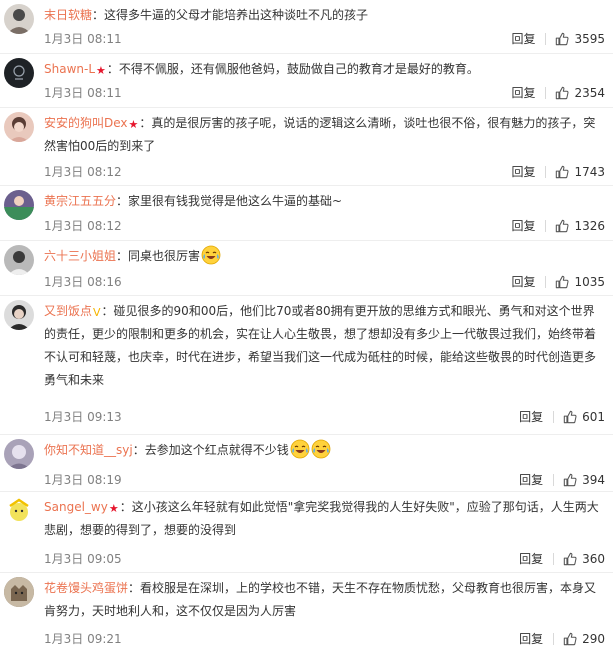  What do you see at coordinates (76, 507) in the screenshot?
I see `username-link: Sangel_wy` at bounding box center [76, 507].